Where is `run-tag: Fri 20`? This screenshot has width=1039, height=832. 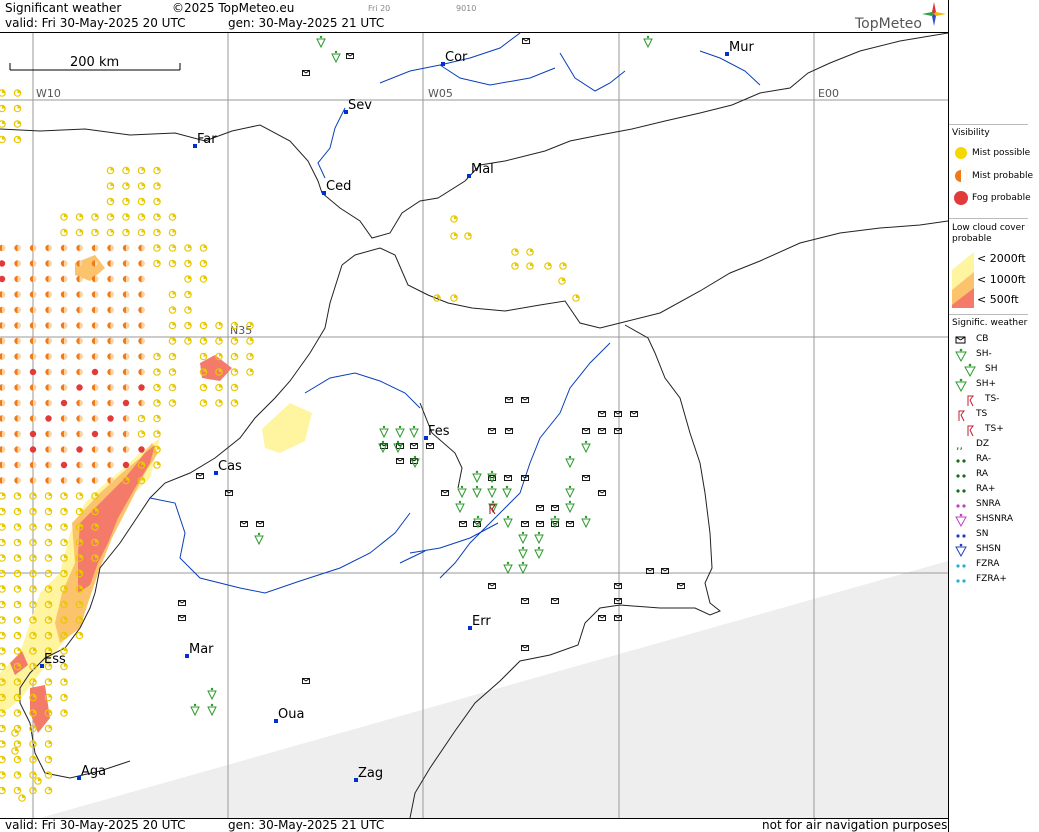 run-tag: Fri 20 is located at coordinates (379, 8).